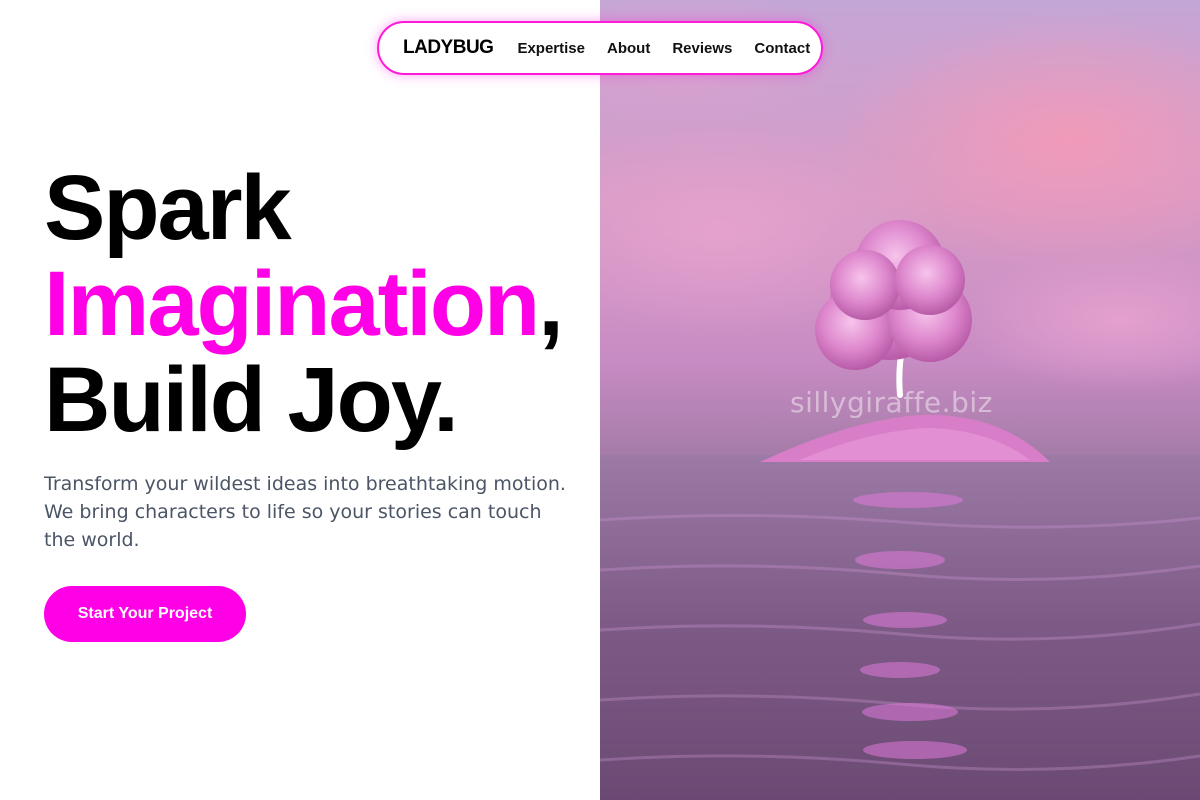 The image size is (1200, 800). What do you see at coordinates (448, 48) in the screenshot?
I see `brand-logo: LADYBUG` at bounding box center [448, 48].